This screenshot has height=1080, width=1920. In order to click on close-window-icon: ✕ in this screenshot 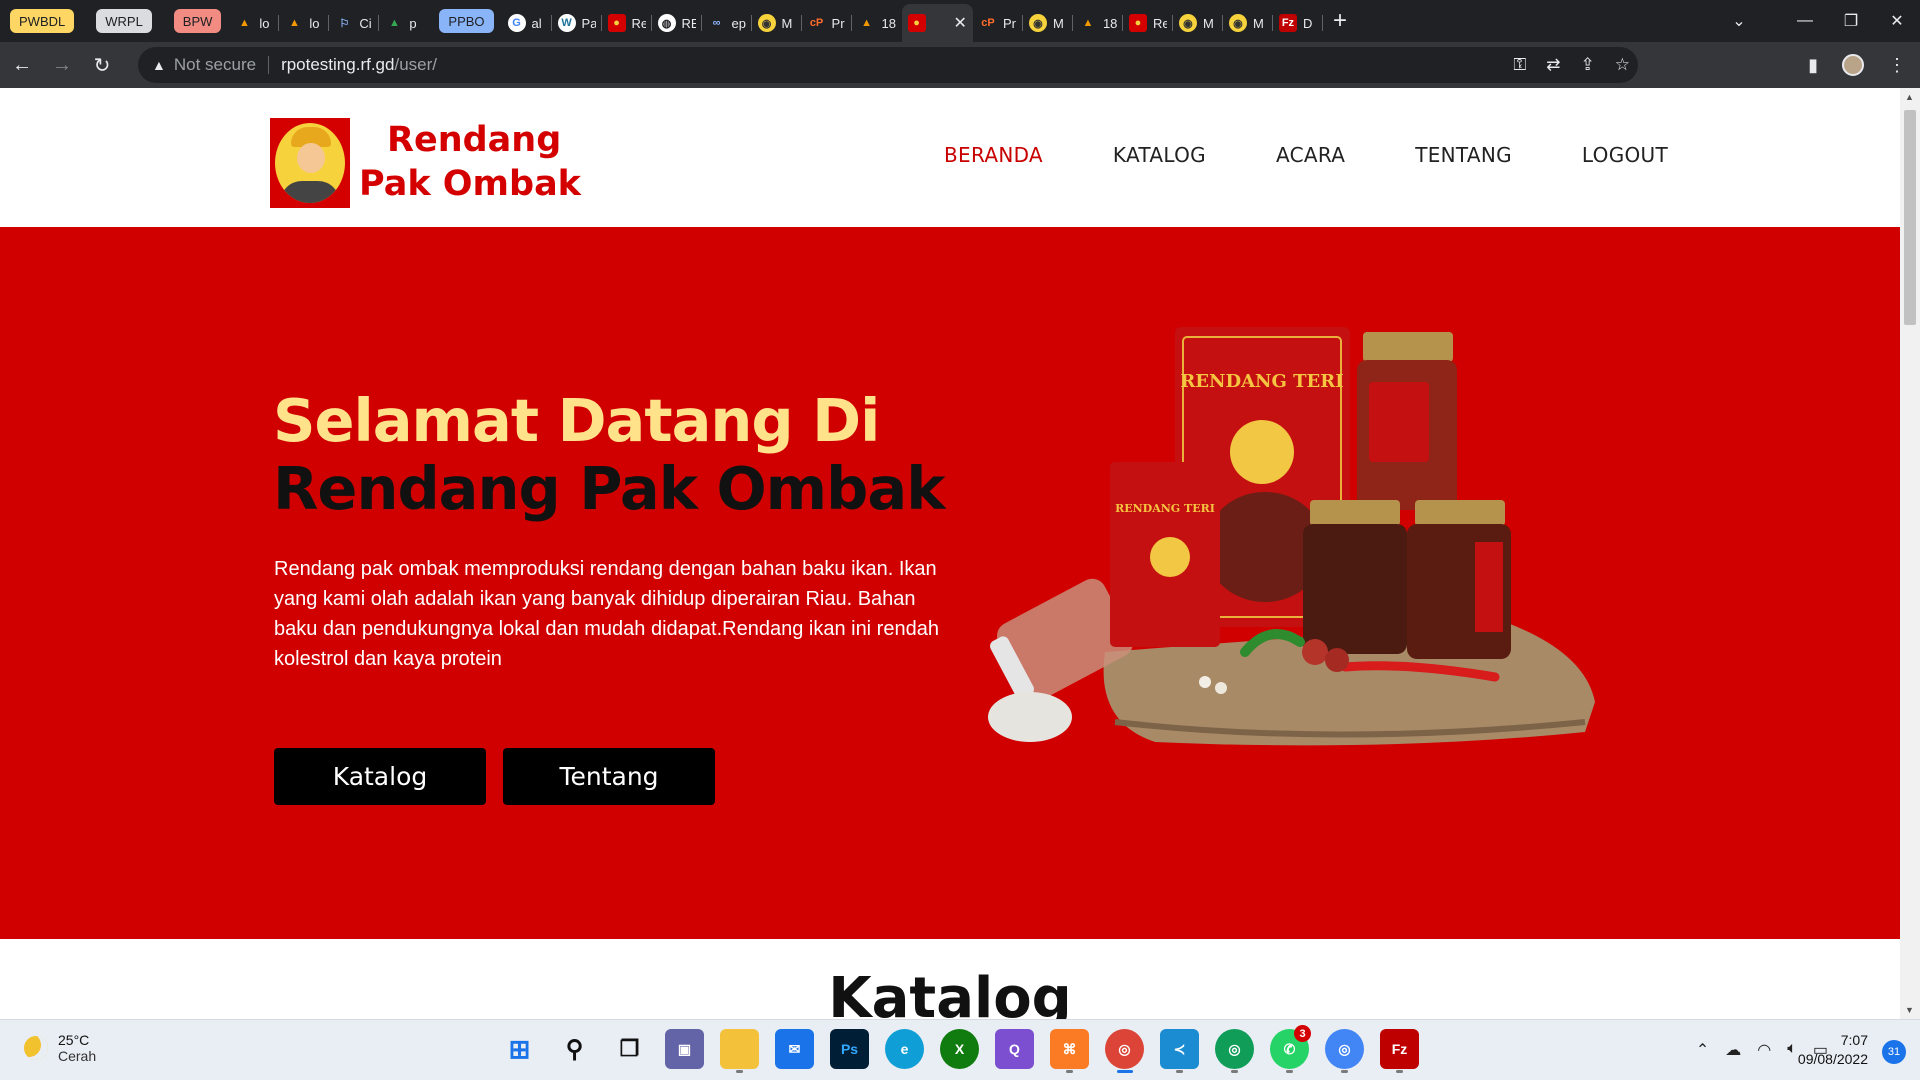, I will do `click(1897, 21)`.